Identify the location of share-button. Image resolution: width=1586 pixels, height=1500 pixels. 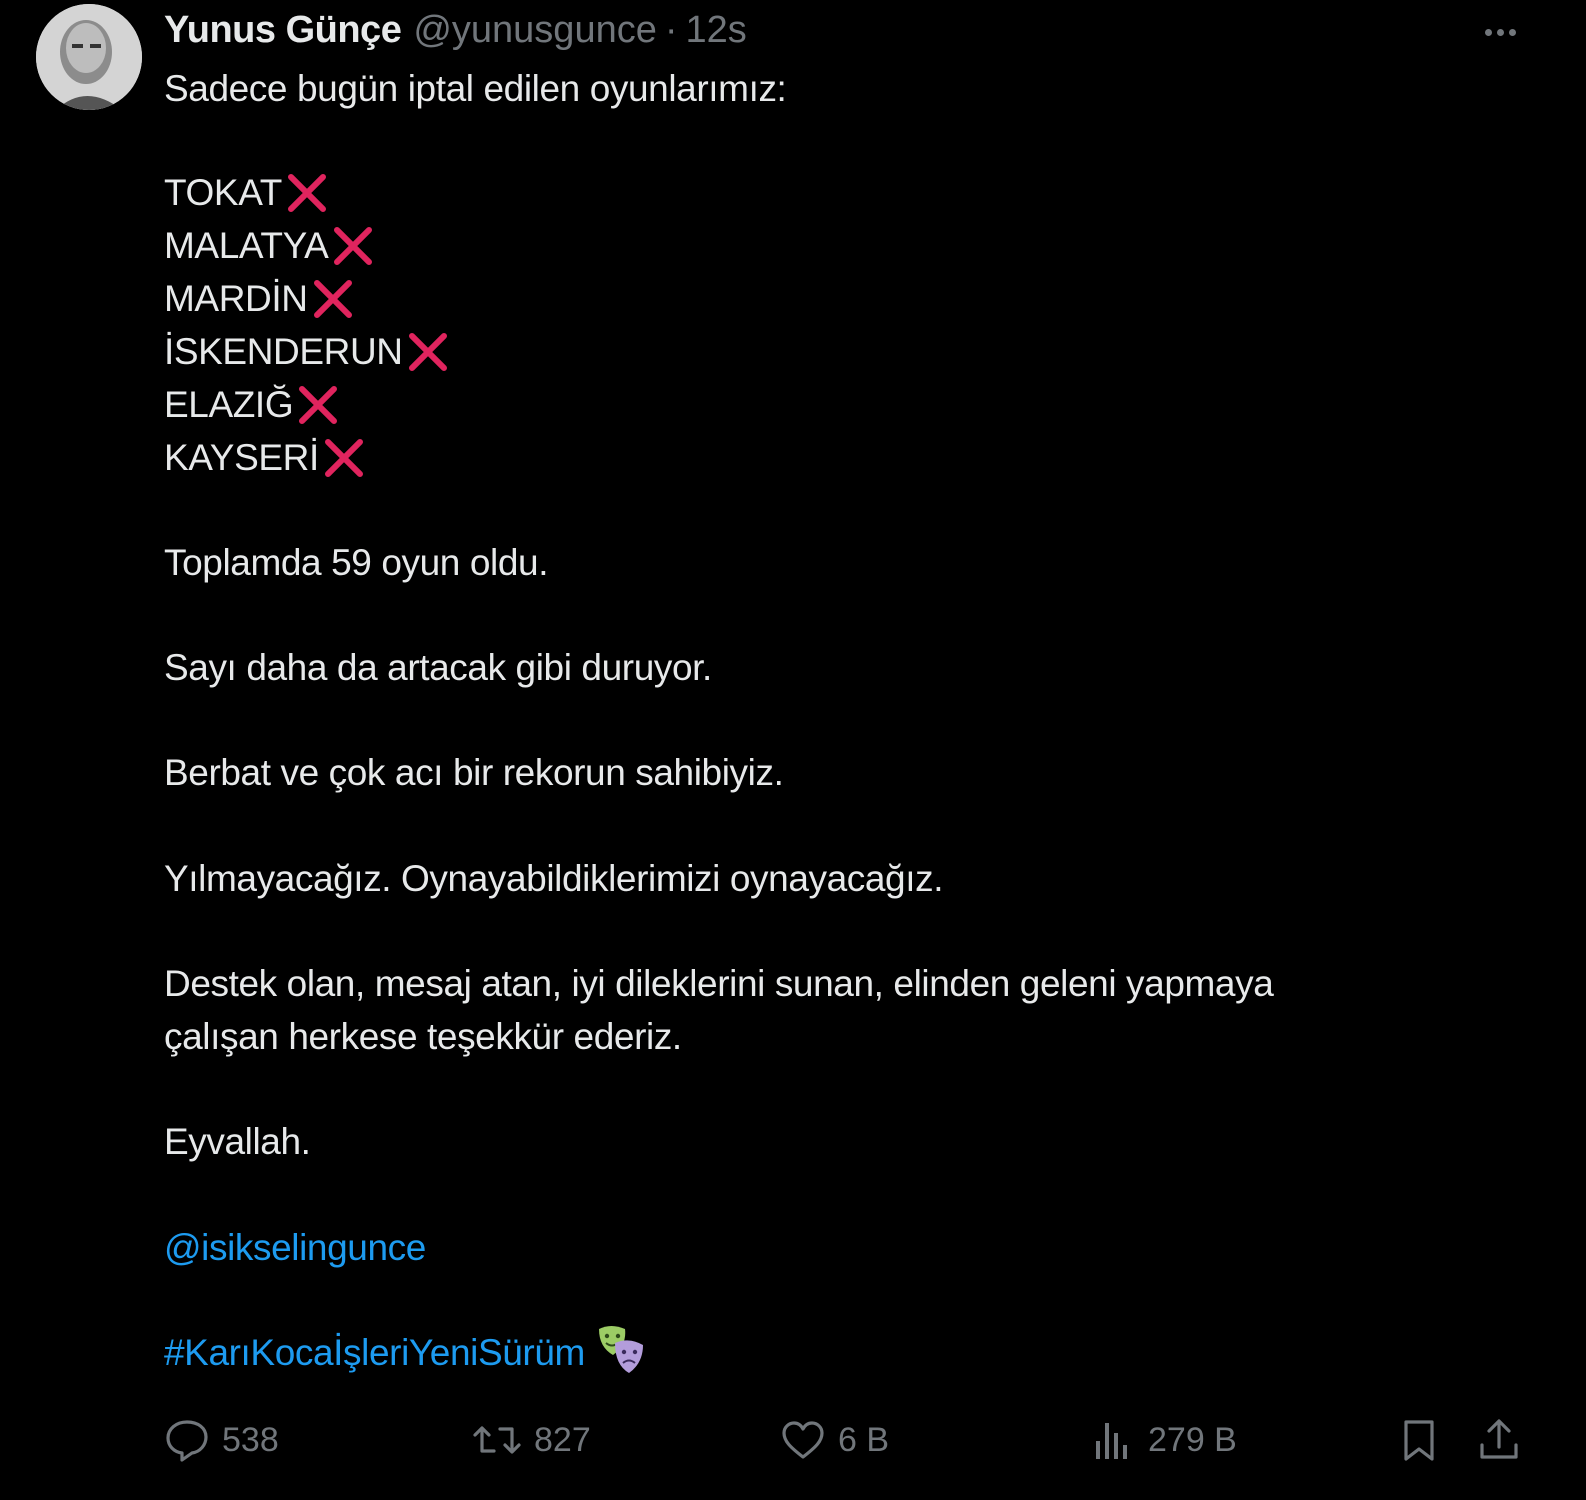
(1499, 1440).